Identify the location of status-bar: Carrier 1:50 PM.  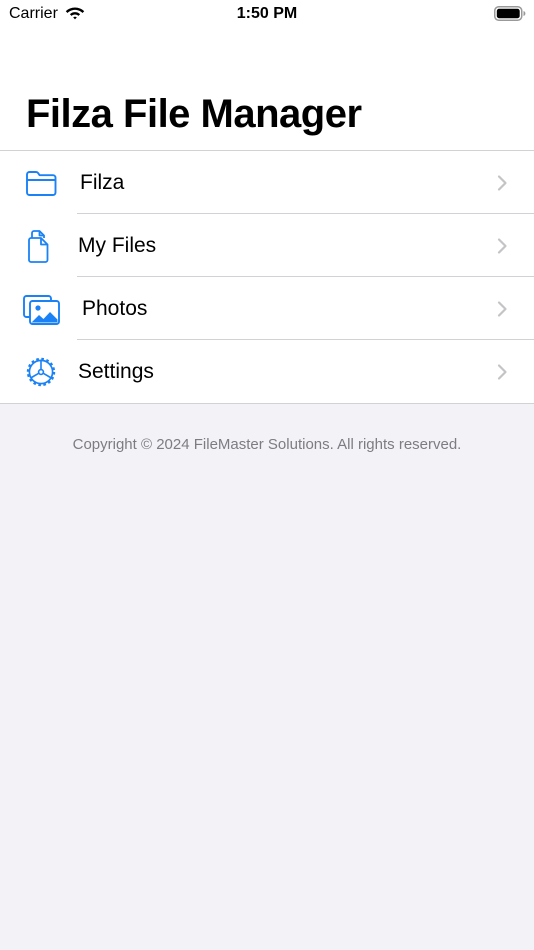
(267, 15).